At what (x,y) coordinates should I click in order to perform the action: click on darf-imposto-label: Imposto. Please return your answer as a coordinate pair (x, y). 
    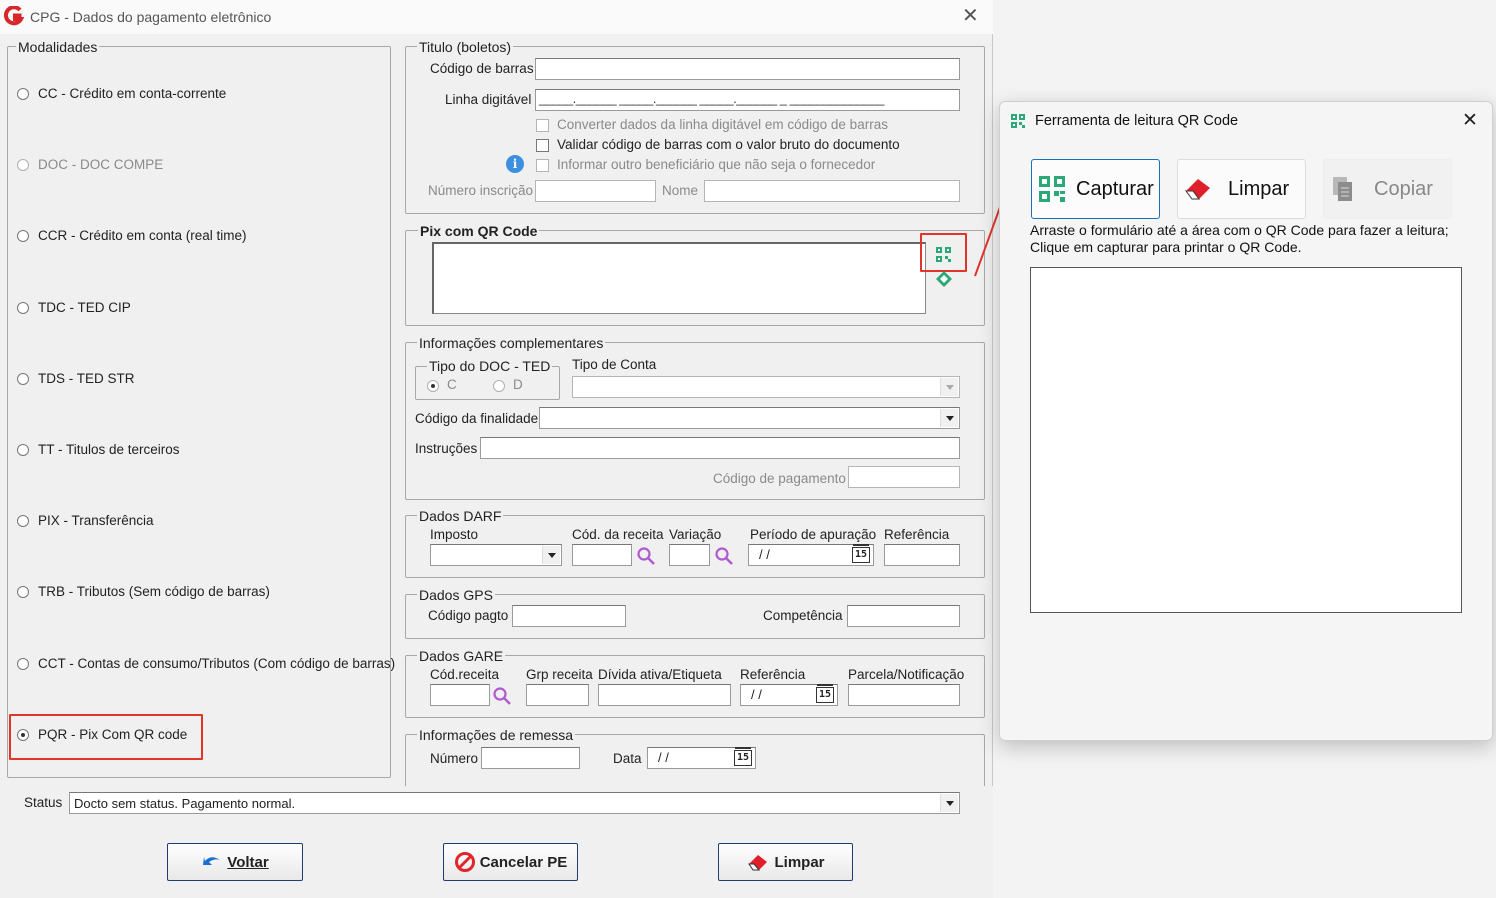
    Looking at the image, I should click on (454, 534).